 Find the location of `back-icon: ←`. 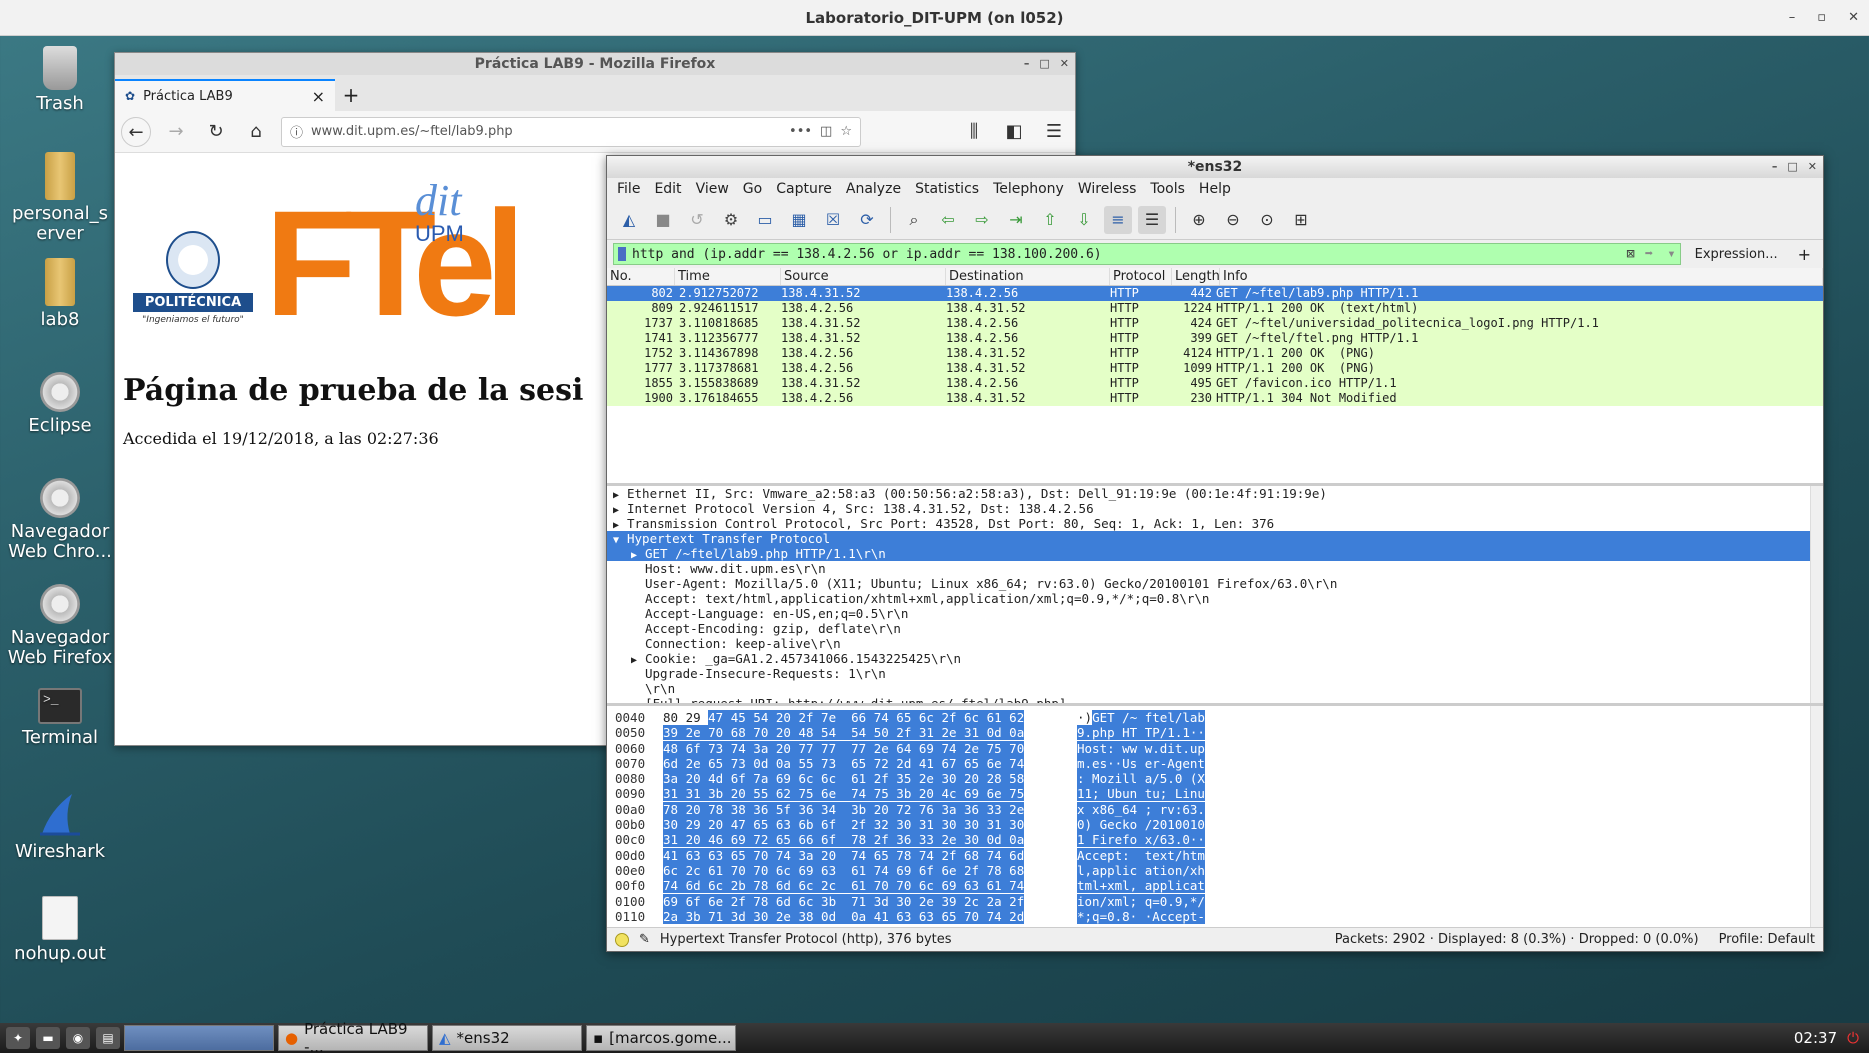

back-icon: ← is located at coordinates (136, 131).